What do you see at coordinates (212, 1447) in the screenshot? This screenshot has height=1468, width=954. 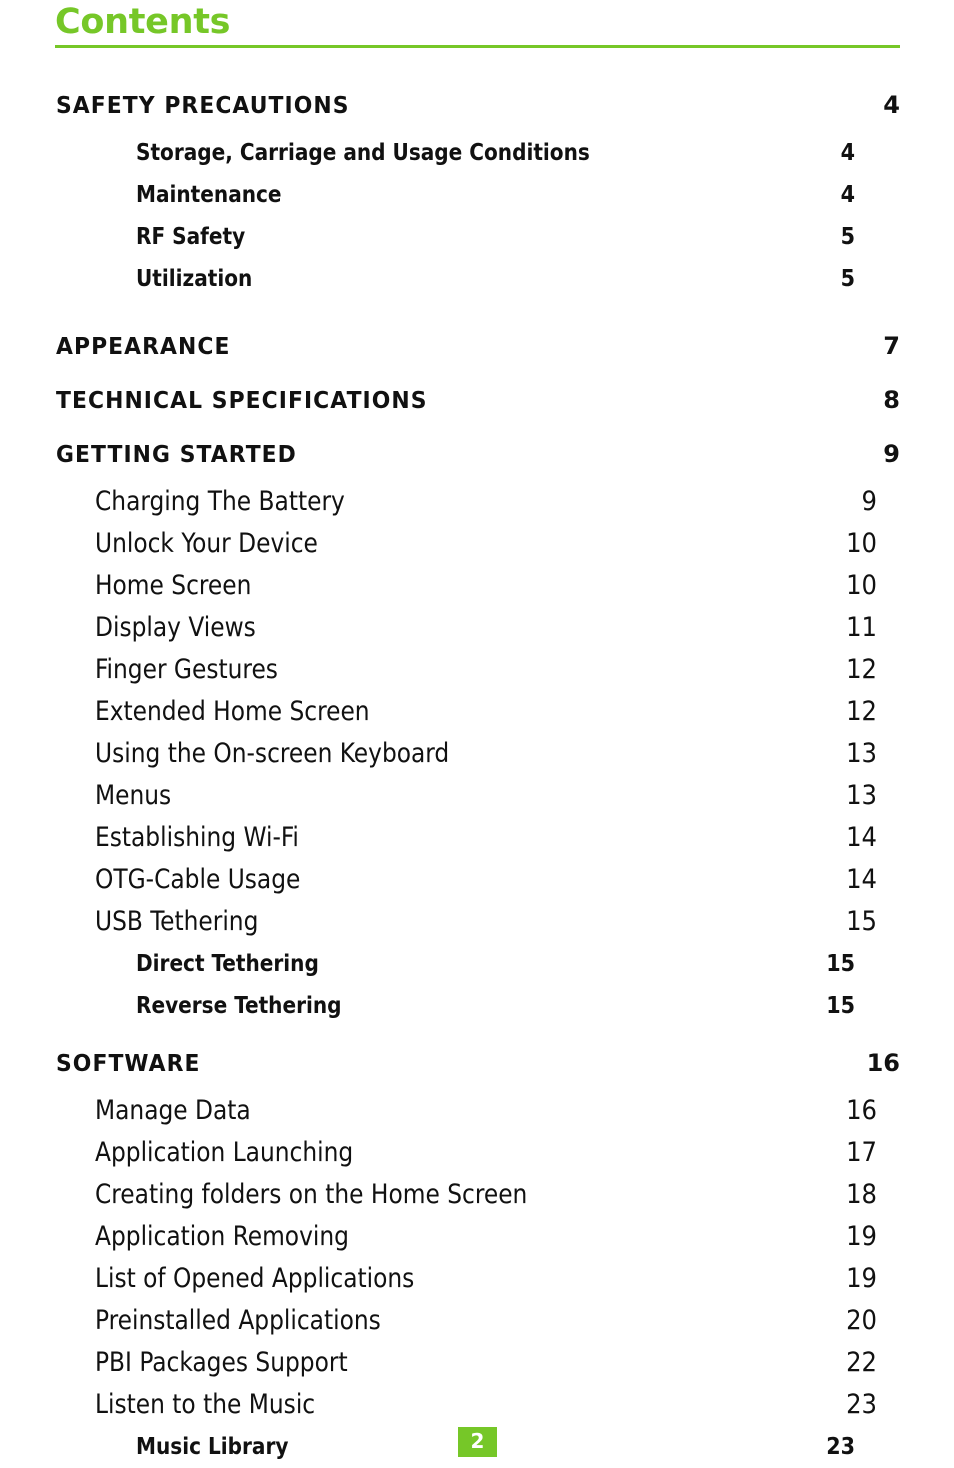 I see `toc-entry-label: Music Library` at bounding box center [212, 1447].